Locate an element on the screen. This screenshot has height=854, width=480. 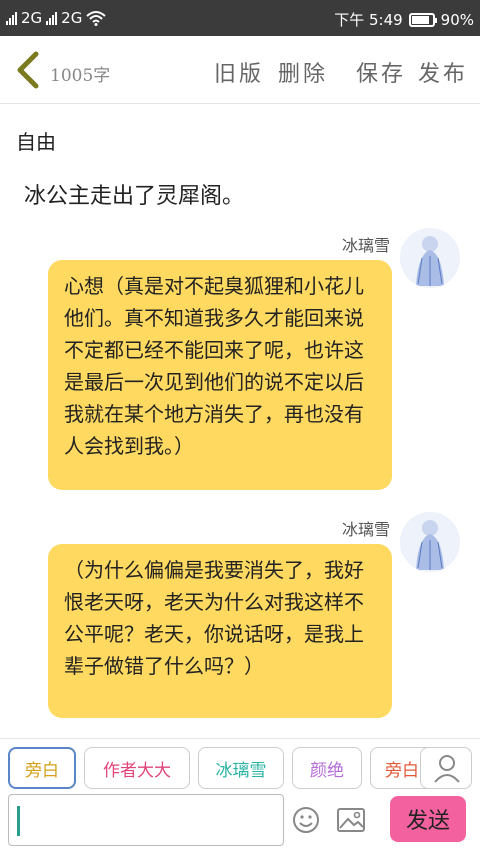
chip-label: 颜绝 is located at coordinates (327, 770).